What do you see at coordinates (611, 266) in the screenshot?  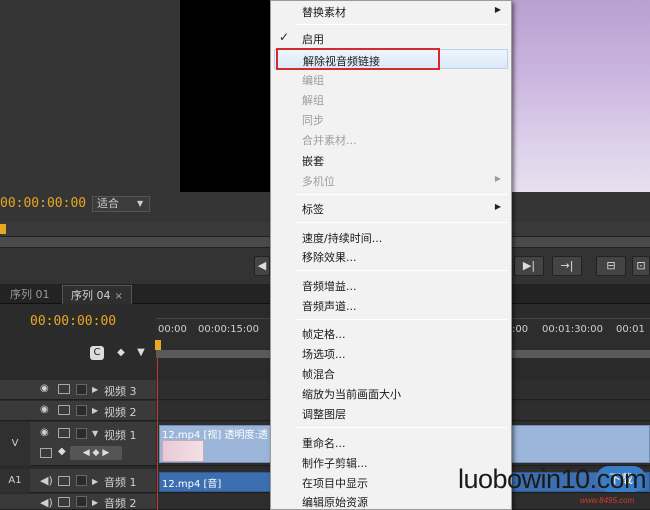 I see `lift-icon: ⊟` at bounding box center [611, 266].